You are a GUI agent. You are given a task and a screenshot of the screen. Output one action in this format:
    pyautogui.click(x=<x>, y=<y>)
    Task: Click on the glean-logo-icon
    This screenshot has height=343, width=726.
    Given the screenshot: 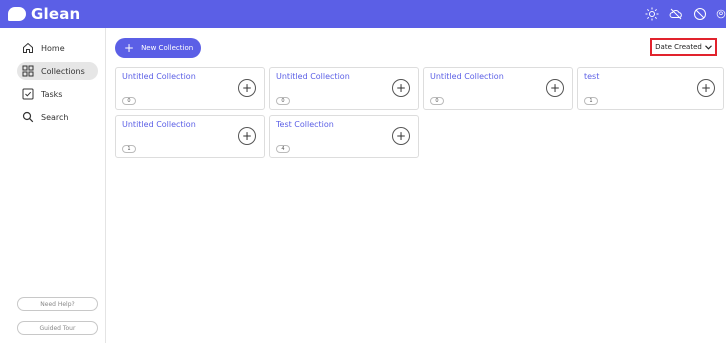 What is the action you would take?
    pyautogui.click(x=17, y=14)
    